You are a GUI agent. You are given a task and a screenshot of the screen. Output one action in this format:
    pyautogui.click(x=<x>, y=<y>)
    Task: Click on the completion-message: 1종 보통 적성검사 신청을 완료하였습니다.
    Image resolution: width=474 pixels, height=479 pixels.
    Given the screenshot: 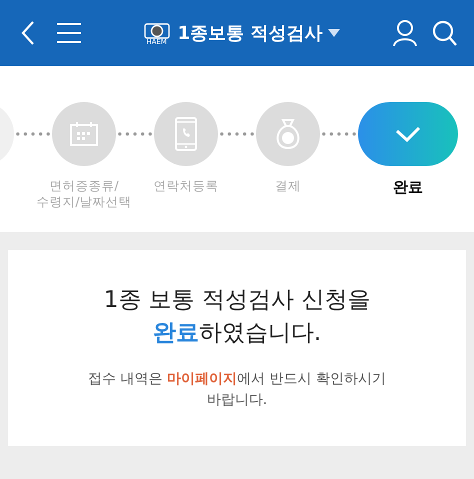 What is the action you would take?
    pyautogui.click(x=237, y=317)
    